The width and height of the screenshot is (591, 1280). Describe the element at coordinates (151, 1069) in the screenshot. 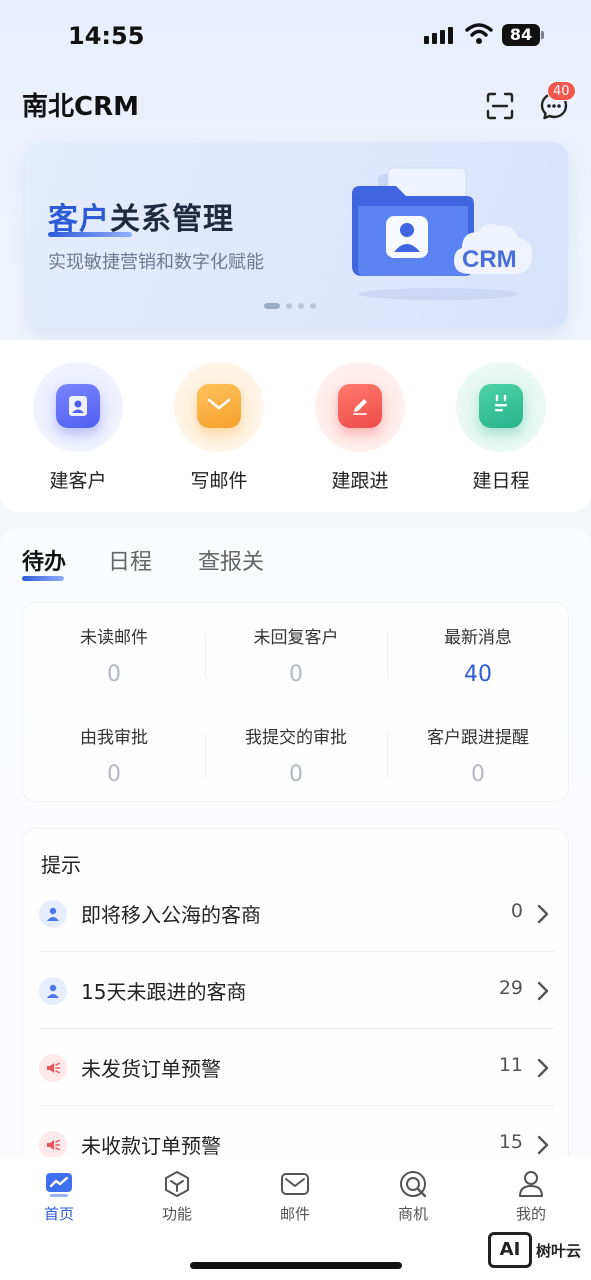

I see `tip-text: 未发货订单预警` at that location.